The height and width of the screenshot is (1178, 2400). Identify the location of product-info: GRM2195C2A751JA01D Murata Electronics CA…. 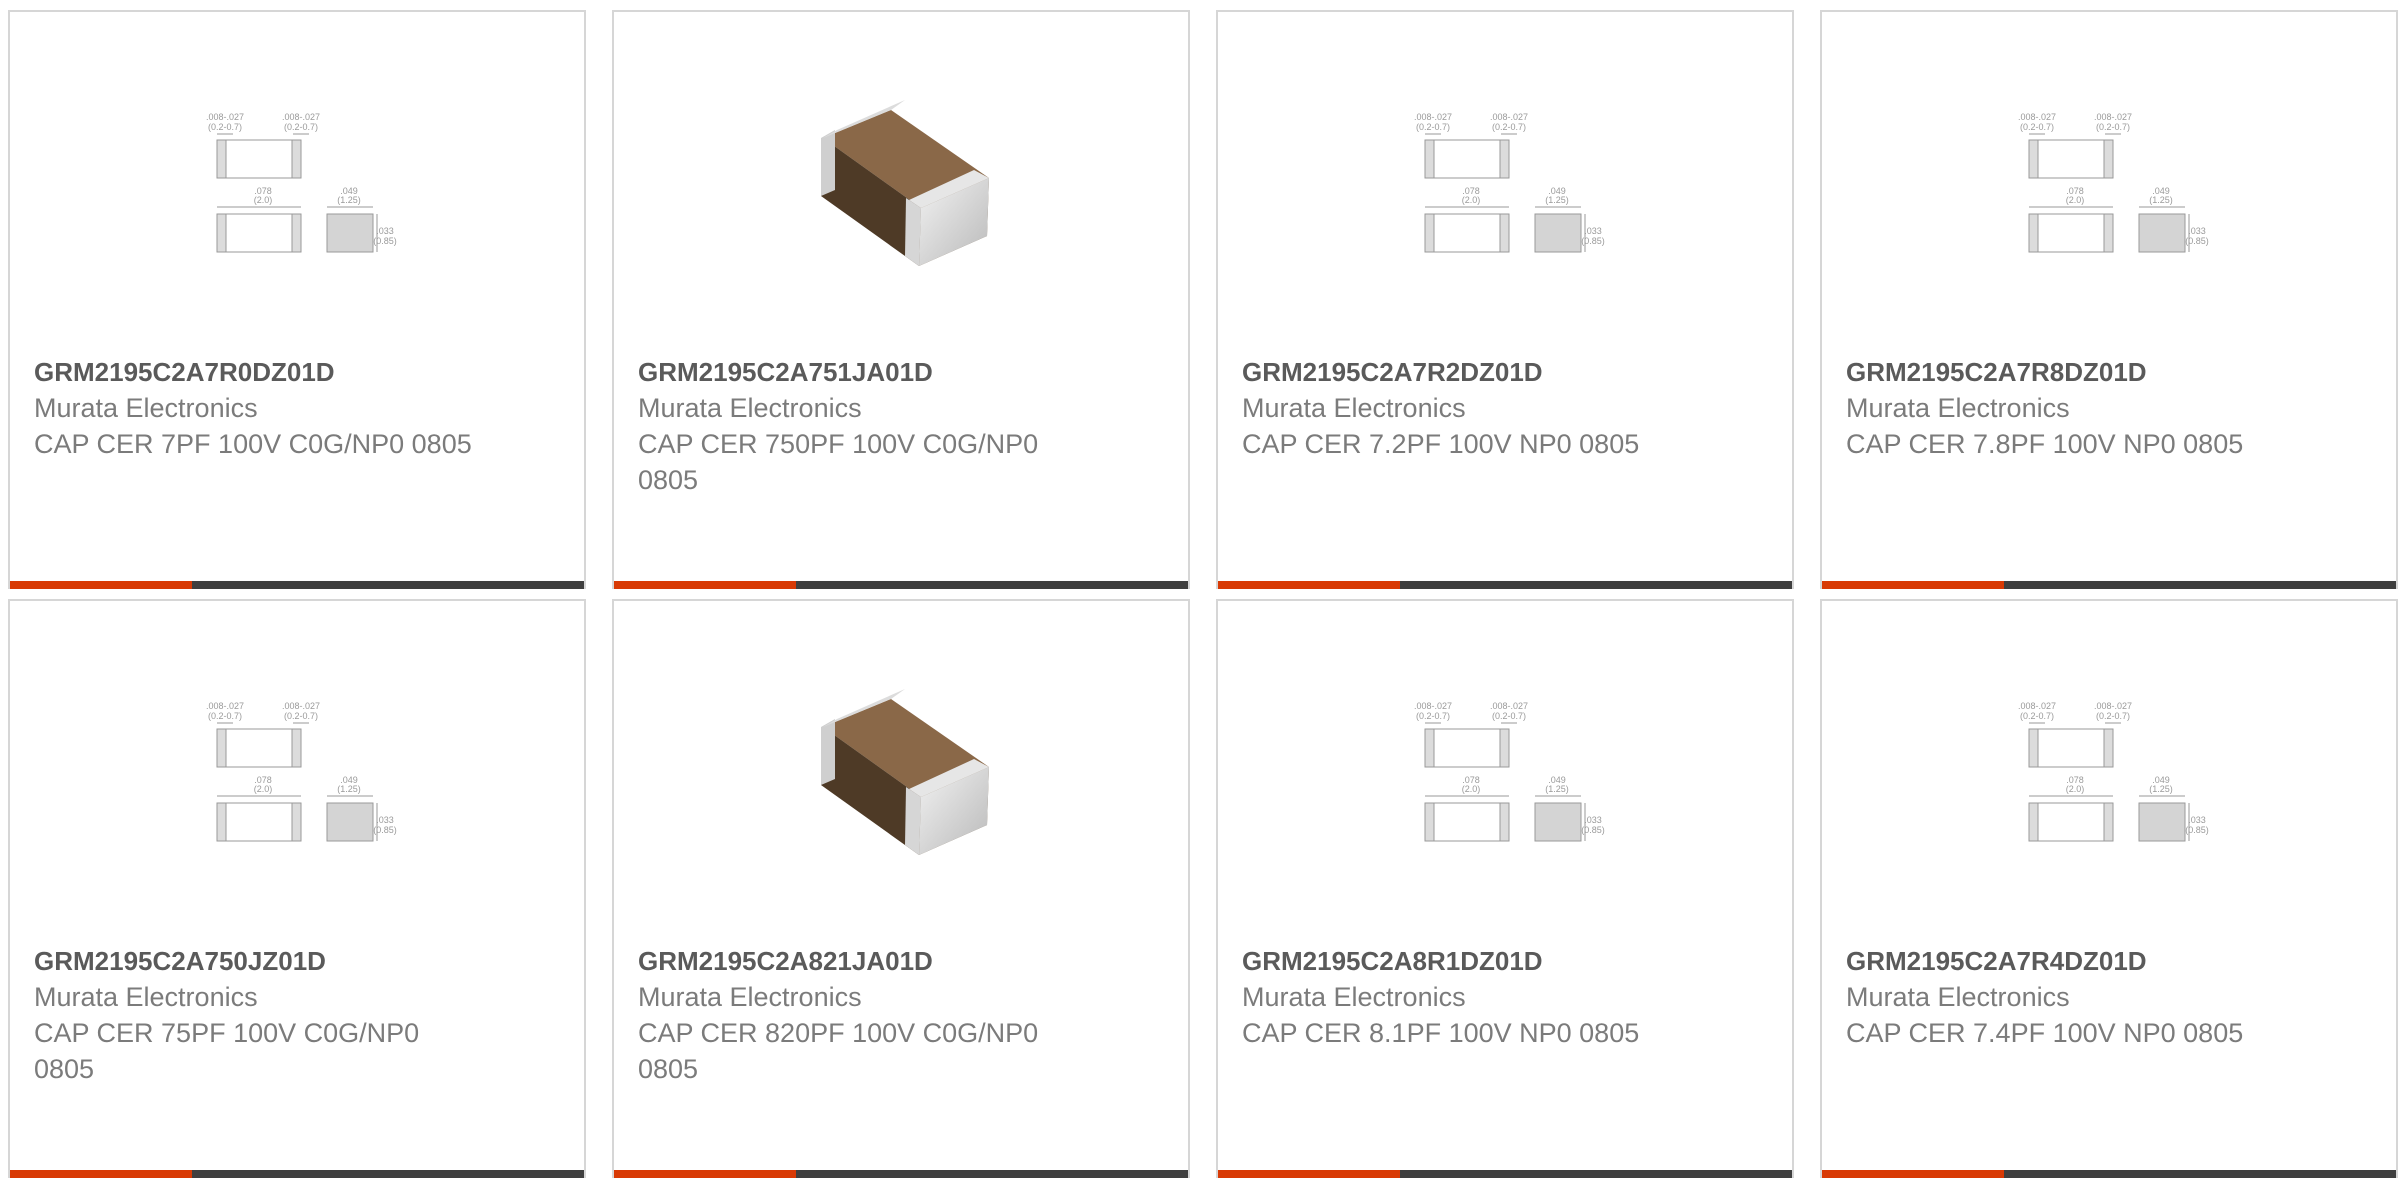
(863, 426).